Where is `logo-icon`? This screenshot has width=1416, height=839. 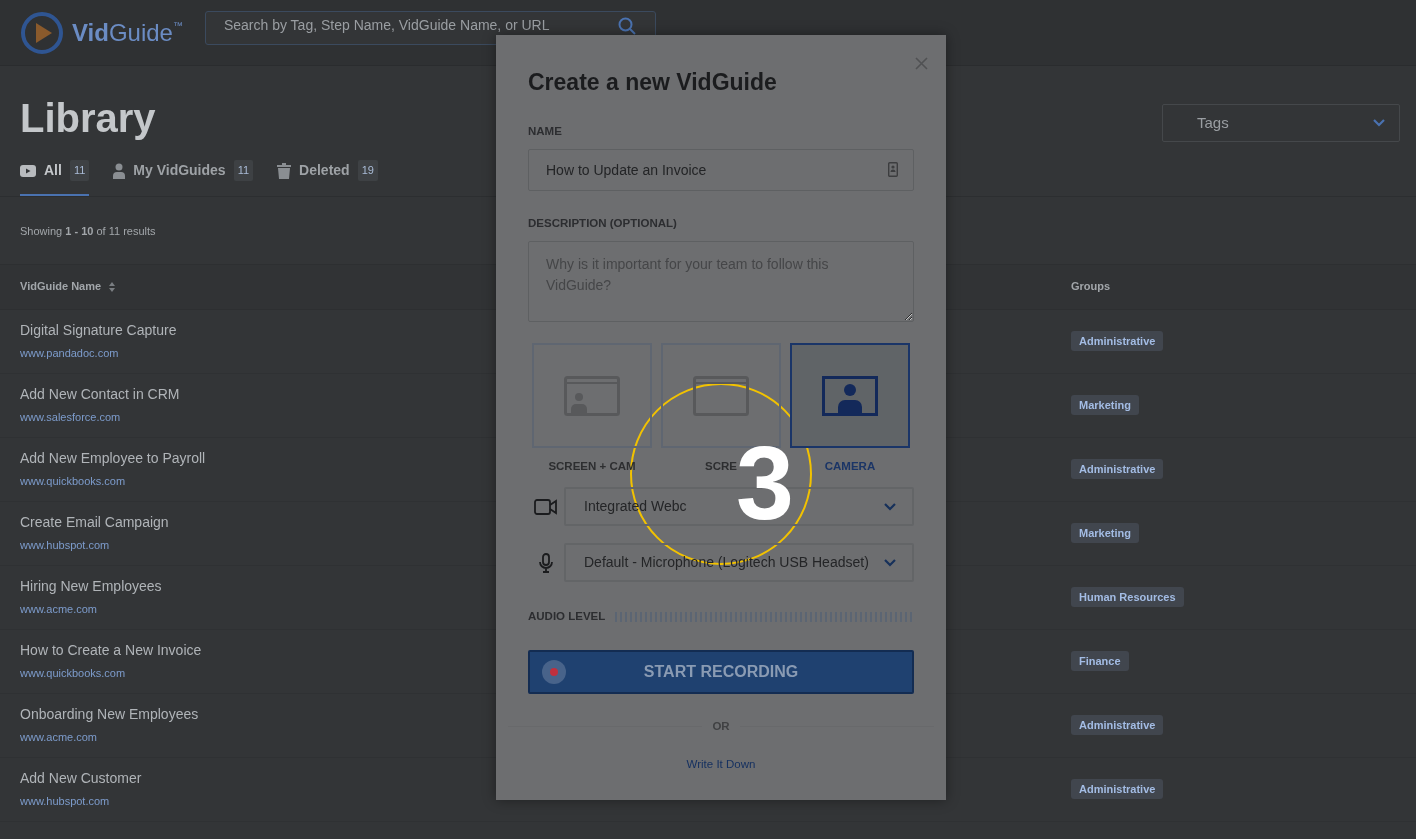
logo-icon is located at coordinates (42, 32).